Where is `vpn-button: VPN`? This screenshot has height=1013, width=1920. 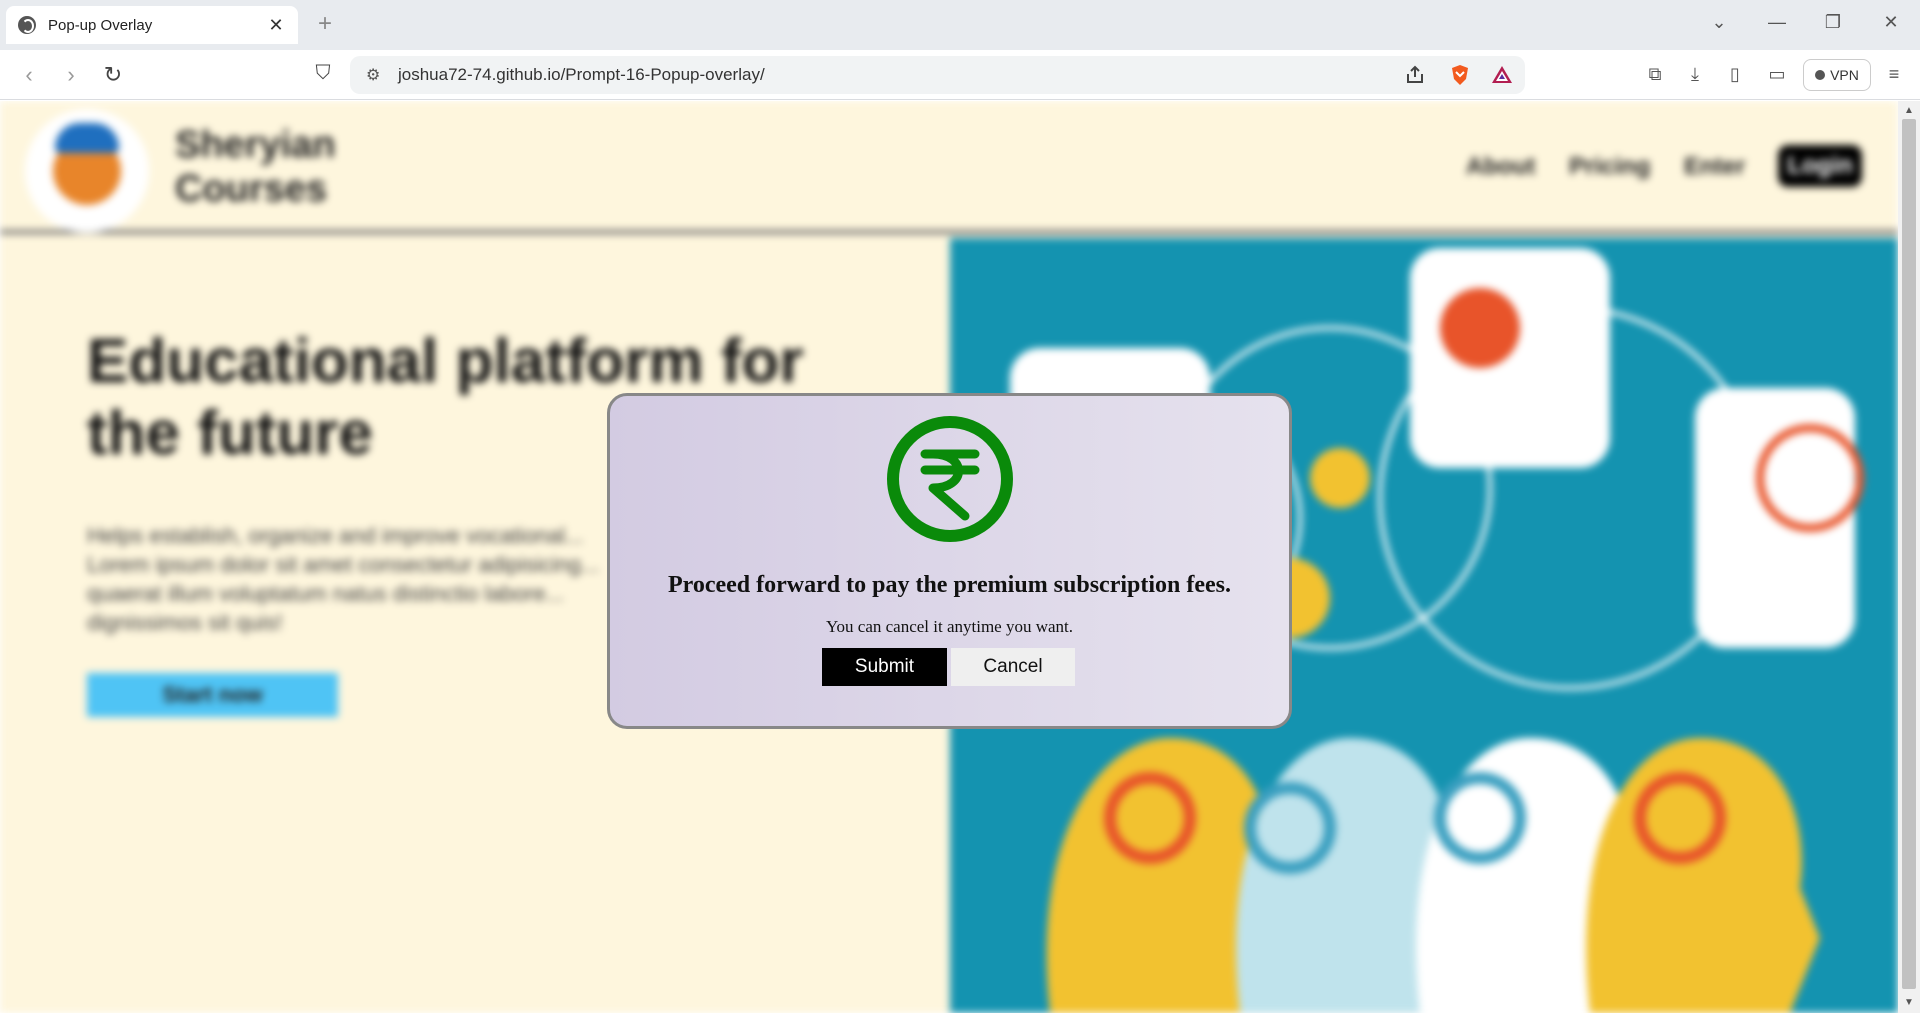 vpn-button: VPN is located at coordinates (1837, 75).